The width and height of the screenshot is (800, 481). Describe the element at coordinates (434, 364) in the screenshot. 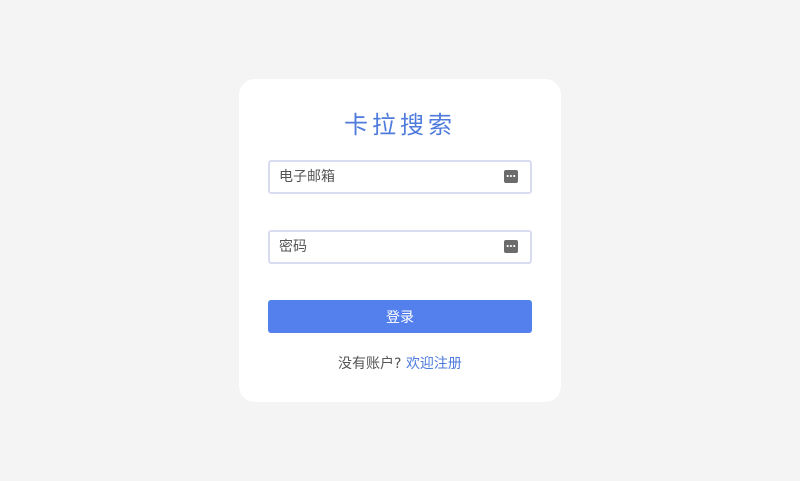

I see `register-link: 欢迎注册` at that location.